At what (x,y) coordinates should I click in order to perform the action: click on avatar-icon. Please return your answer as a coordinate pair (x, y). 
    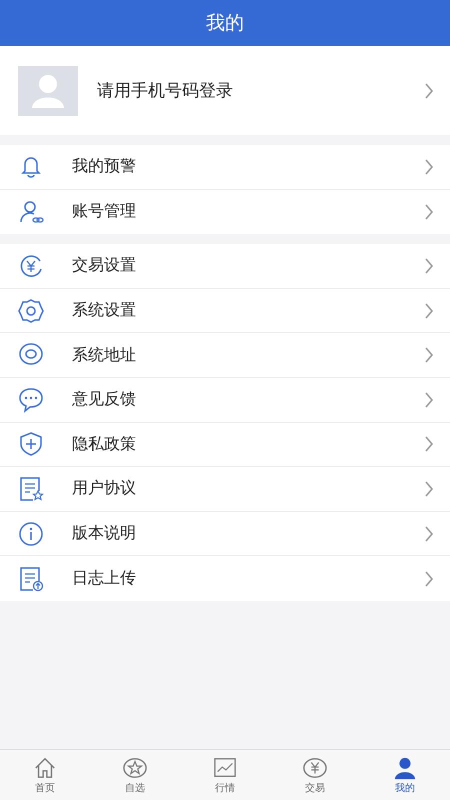
    Looking at the image, I should click on (48, 91).